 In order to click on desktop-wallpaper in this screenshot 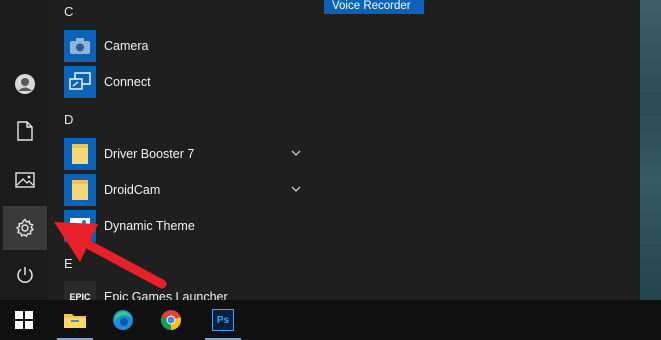, I will do `click(650, 150)`.